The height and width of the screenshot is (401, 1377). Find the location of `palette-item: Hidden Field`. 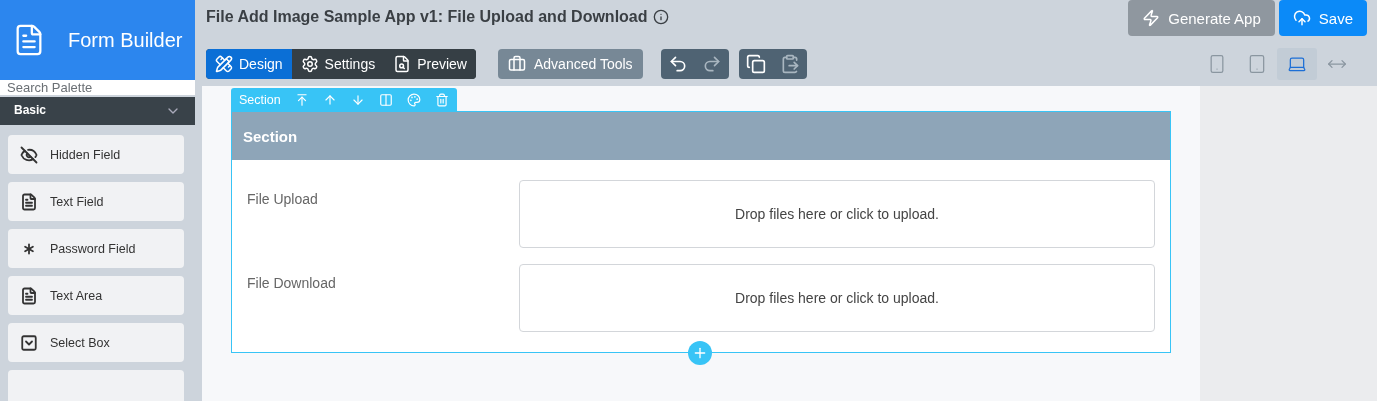

palette-item: Hidden Field is located at coordinates (96, 154).